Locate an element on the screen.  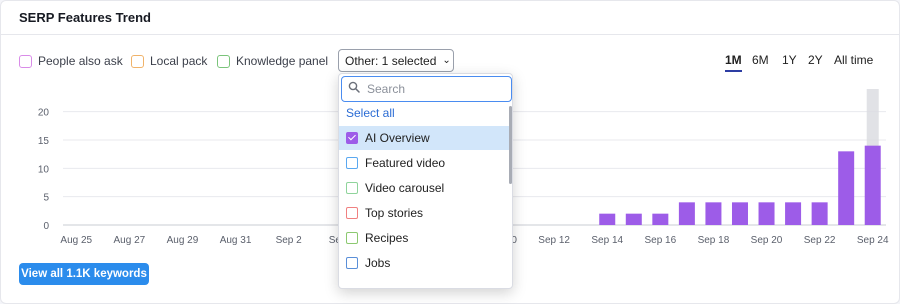
y-tick-label: 15 is located at coordinates (44, 141).